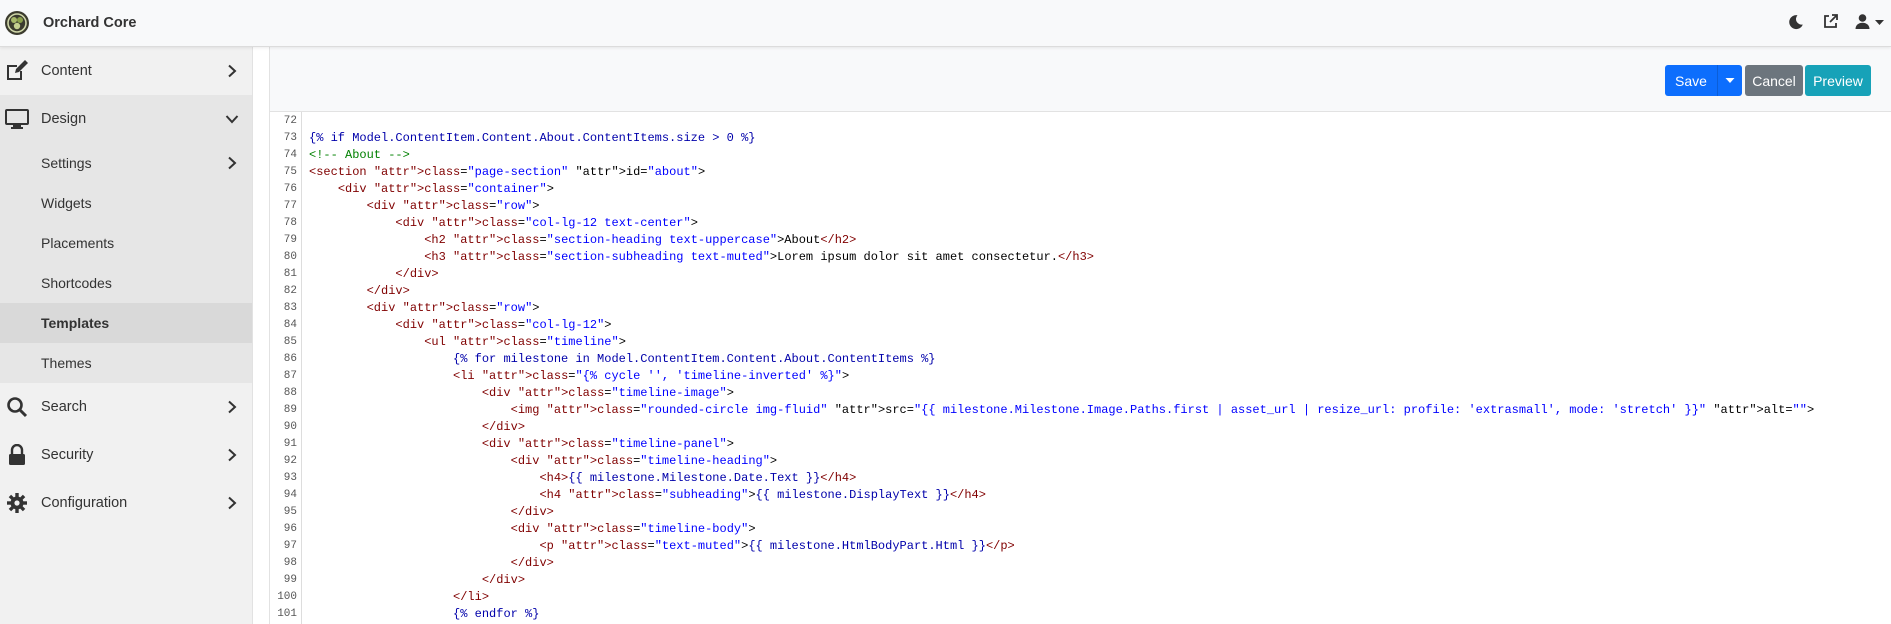 This screenshot has width=1891, height=624. Describe the element at coordinates (1076, 189) in the screenshot. I see `code-line: 76 <div "attr">class="container">` at that location.